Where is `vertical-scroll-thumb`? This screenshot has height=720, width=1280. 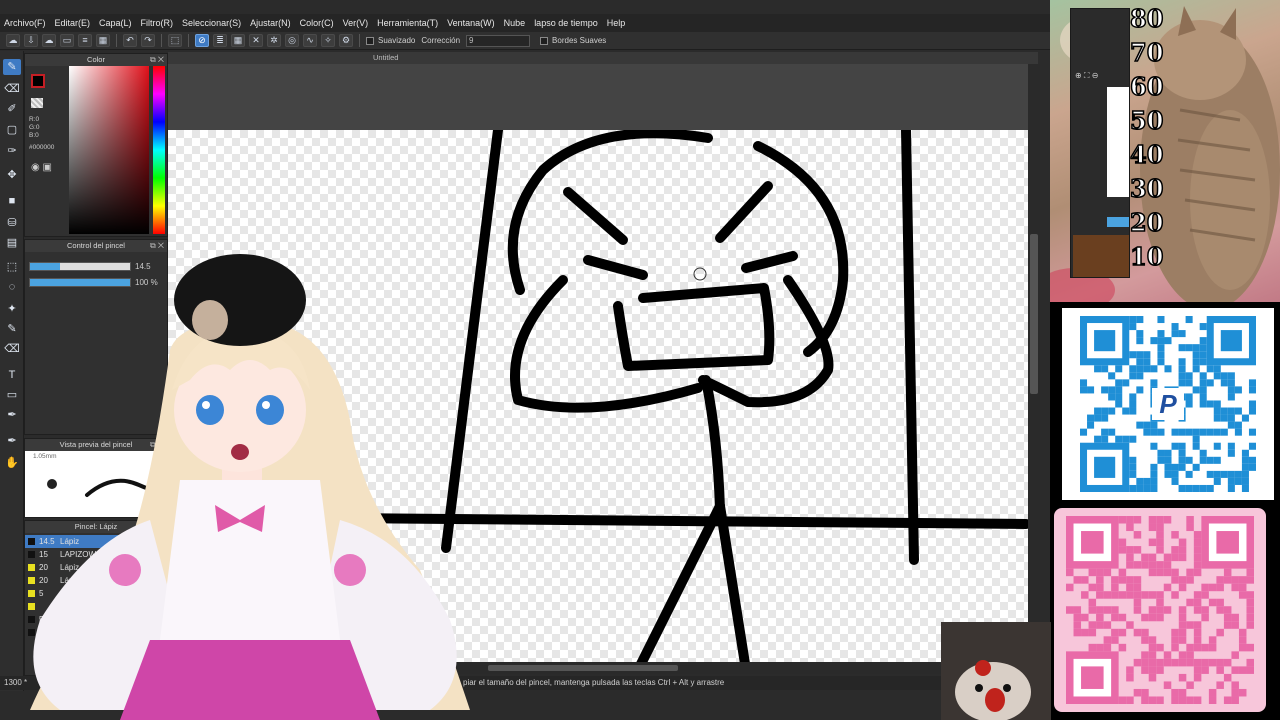
vertical-scroll-thumb is located at coordinates (1034, 314).